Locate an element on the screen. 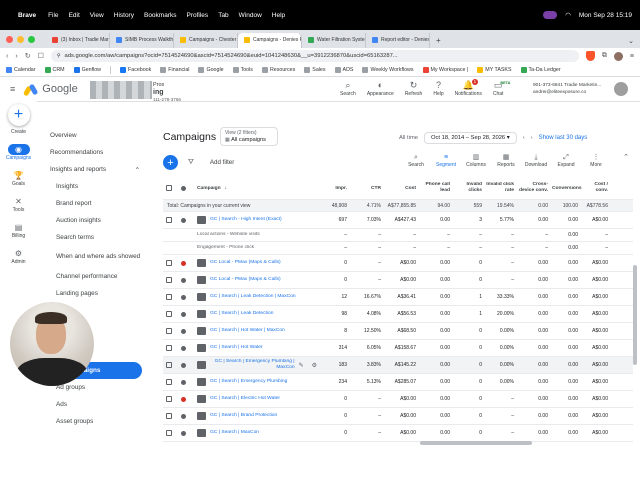 This screenshot has width=640, height=480. campaign-name: GC | Search | Leak Detection | MaxCon is located at coordinates (253, 297).